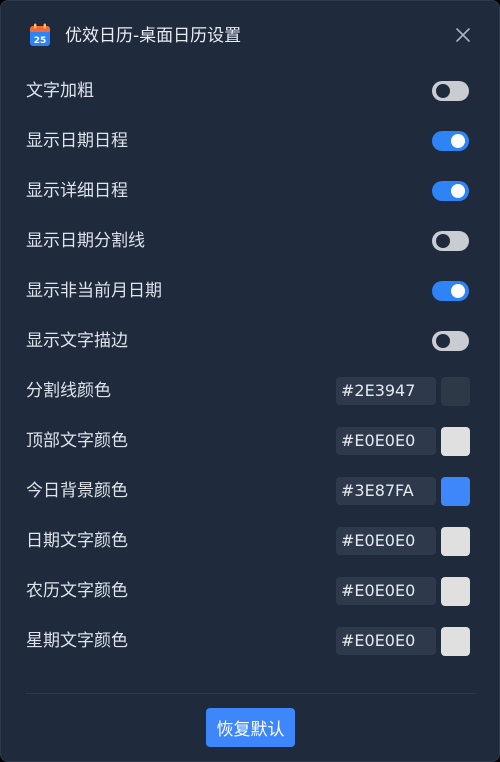  What do you see at coordinates (250, 91) in the screenshot?
I see `setting-row-bold-text: 文字加粗` at bounding box center [250, 91].